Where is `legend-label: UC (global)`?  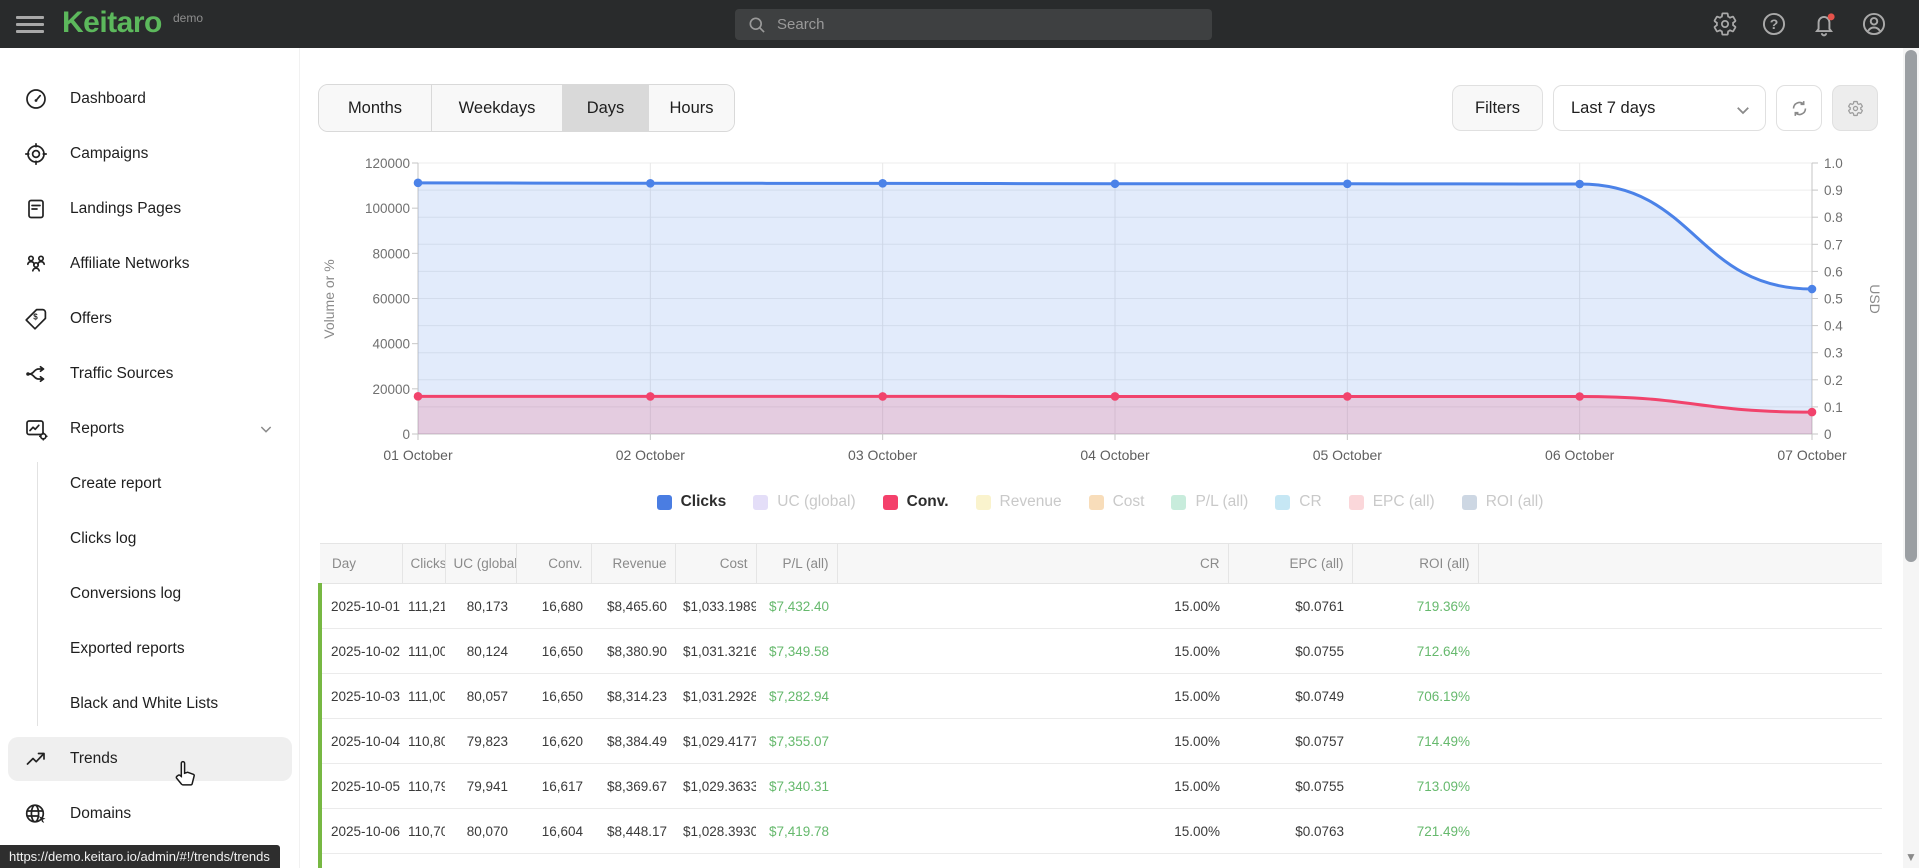 legend-label: UC (global) is located at coordinates (816, 501).